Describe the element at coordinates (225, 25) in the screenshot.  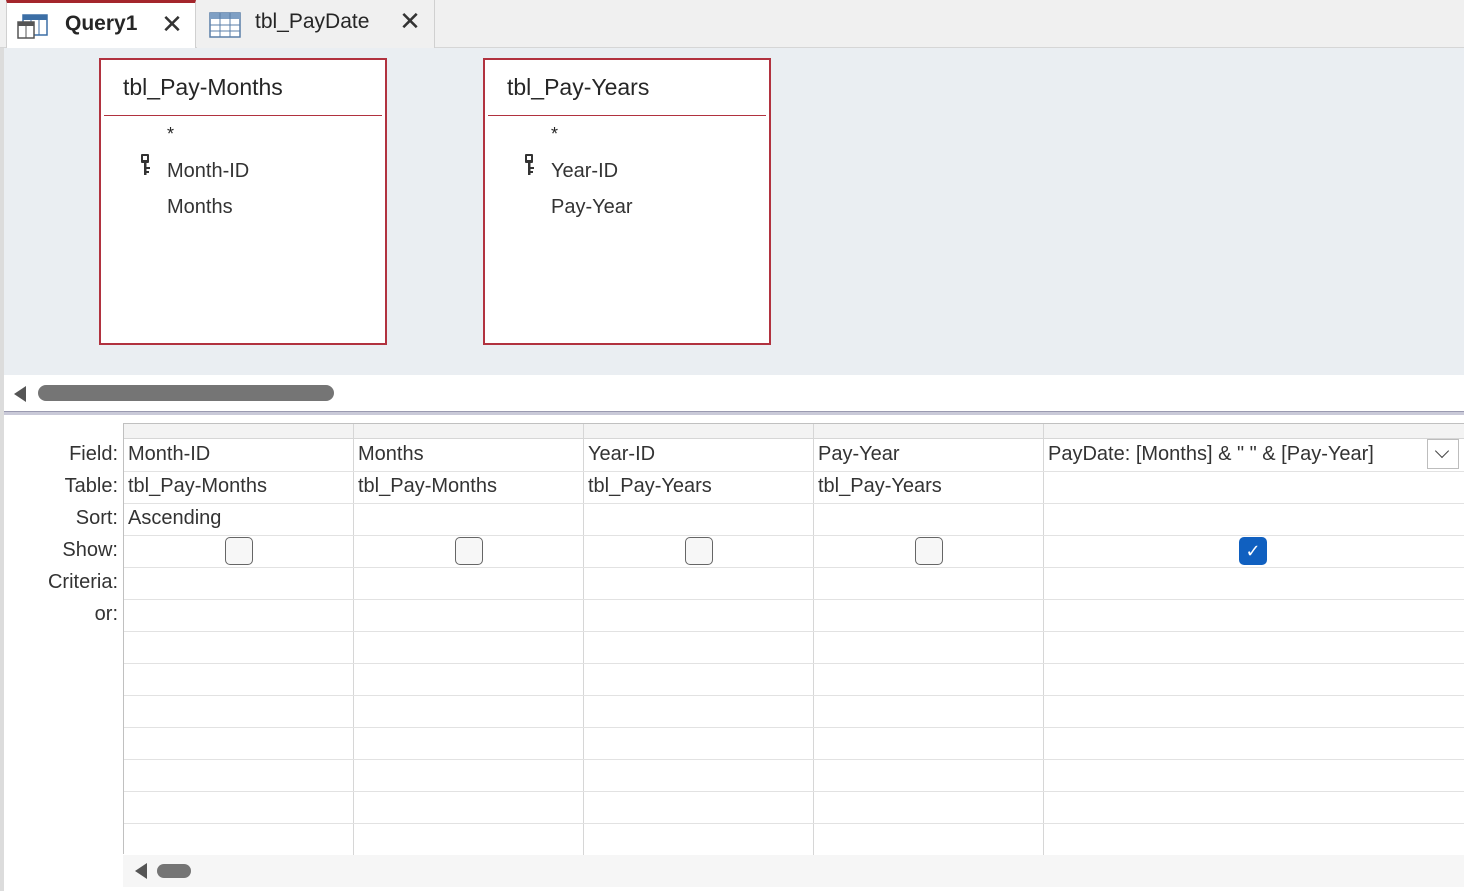
I see `table-icon` at that location.